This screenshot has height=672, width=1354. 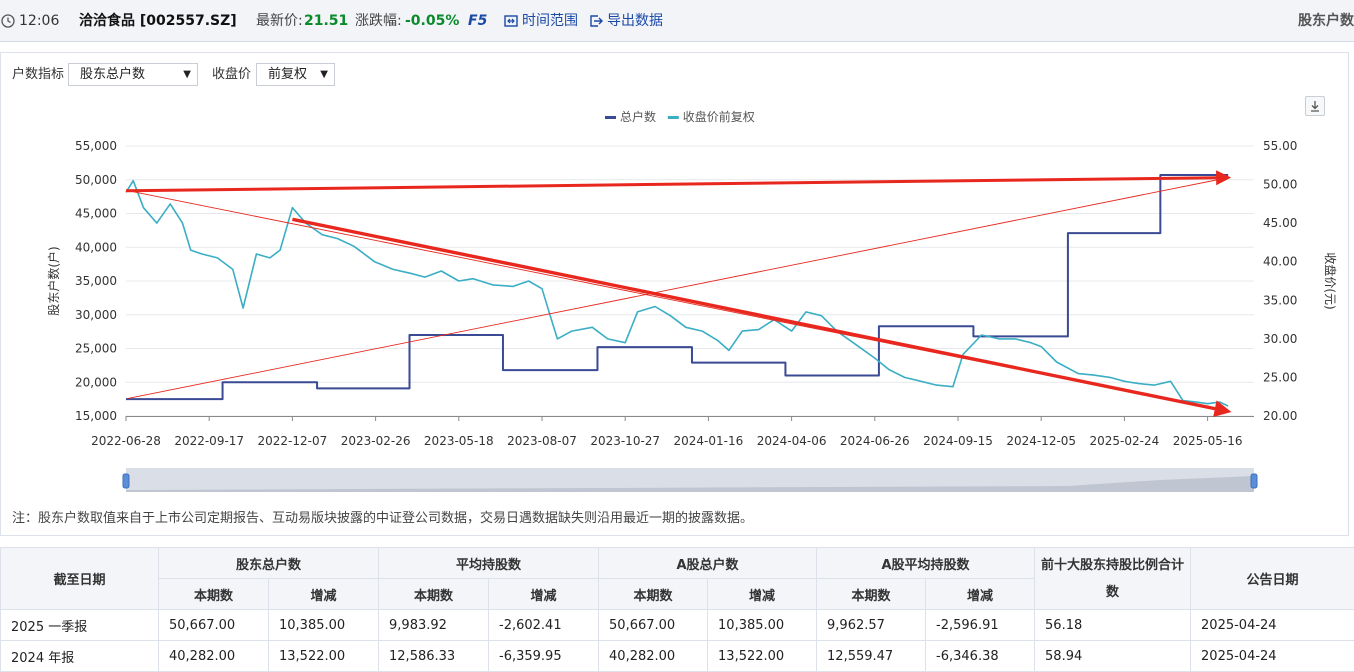 What do you see at coordinates (1280, 300) in the screenshot?
I see `y-tick-label-right: 35.00` at bounding box center [1280, 300].